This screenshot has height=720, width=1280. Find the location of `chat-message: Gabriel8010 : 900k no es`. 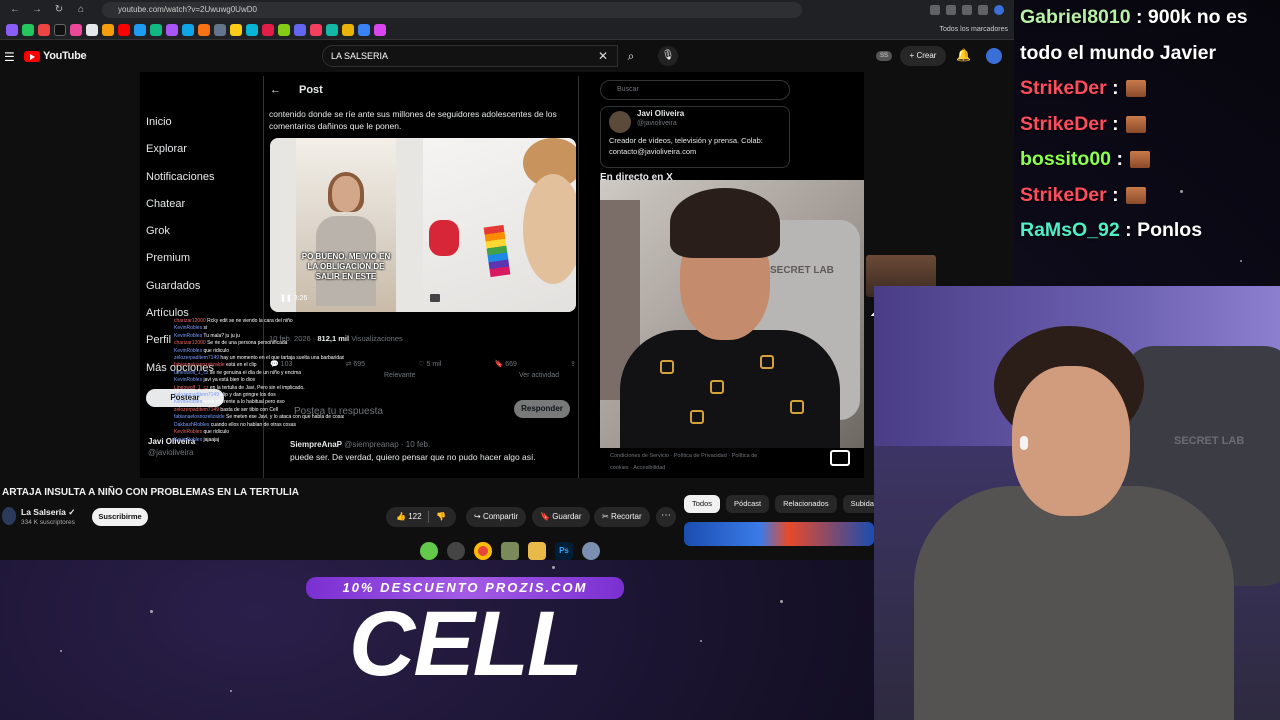

chat-message: Gabriel8010 : 900k no es is located at coordinates (1150, 18).